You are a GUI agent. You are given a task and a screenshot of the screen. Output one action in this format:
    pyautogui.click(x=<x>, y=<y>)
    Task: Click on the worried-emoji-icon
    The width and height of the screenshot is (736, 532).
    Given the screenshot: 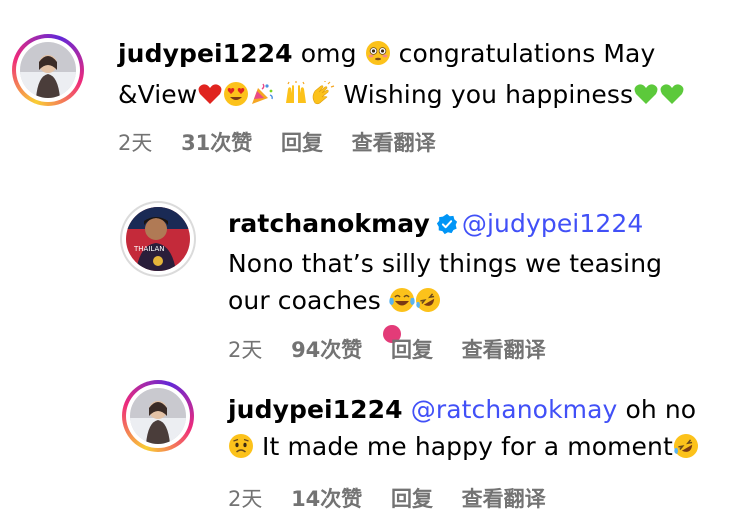 What is the action you would take?
    pyautogui.click(x=241, y=450)
    